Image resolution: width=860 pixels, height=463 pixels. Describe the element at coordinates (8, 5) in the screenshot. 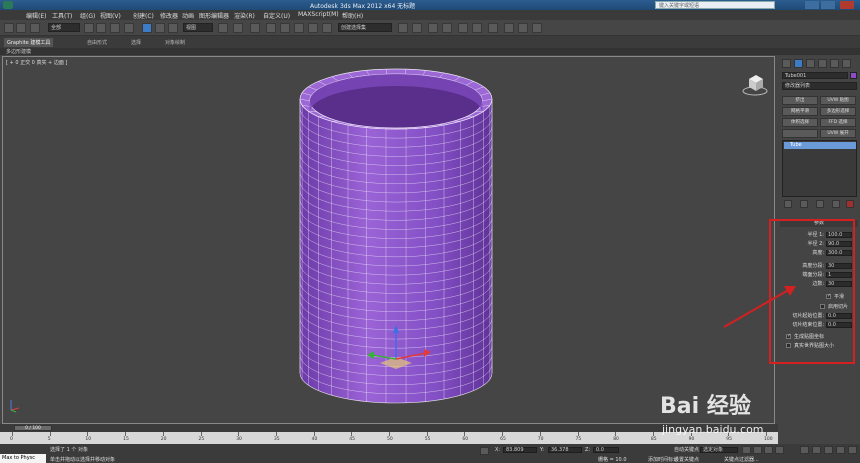

I see `3dsmax-logo-icon` at that location.